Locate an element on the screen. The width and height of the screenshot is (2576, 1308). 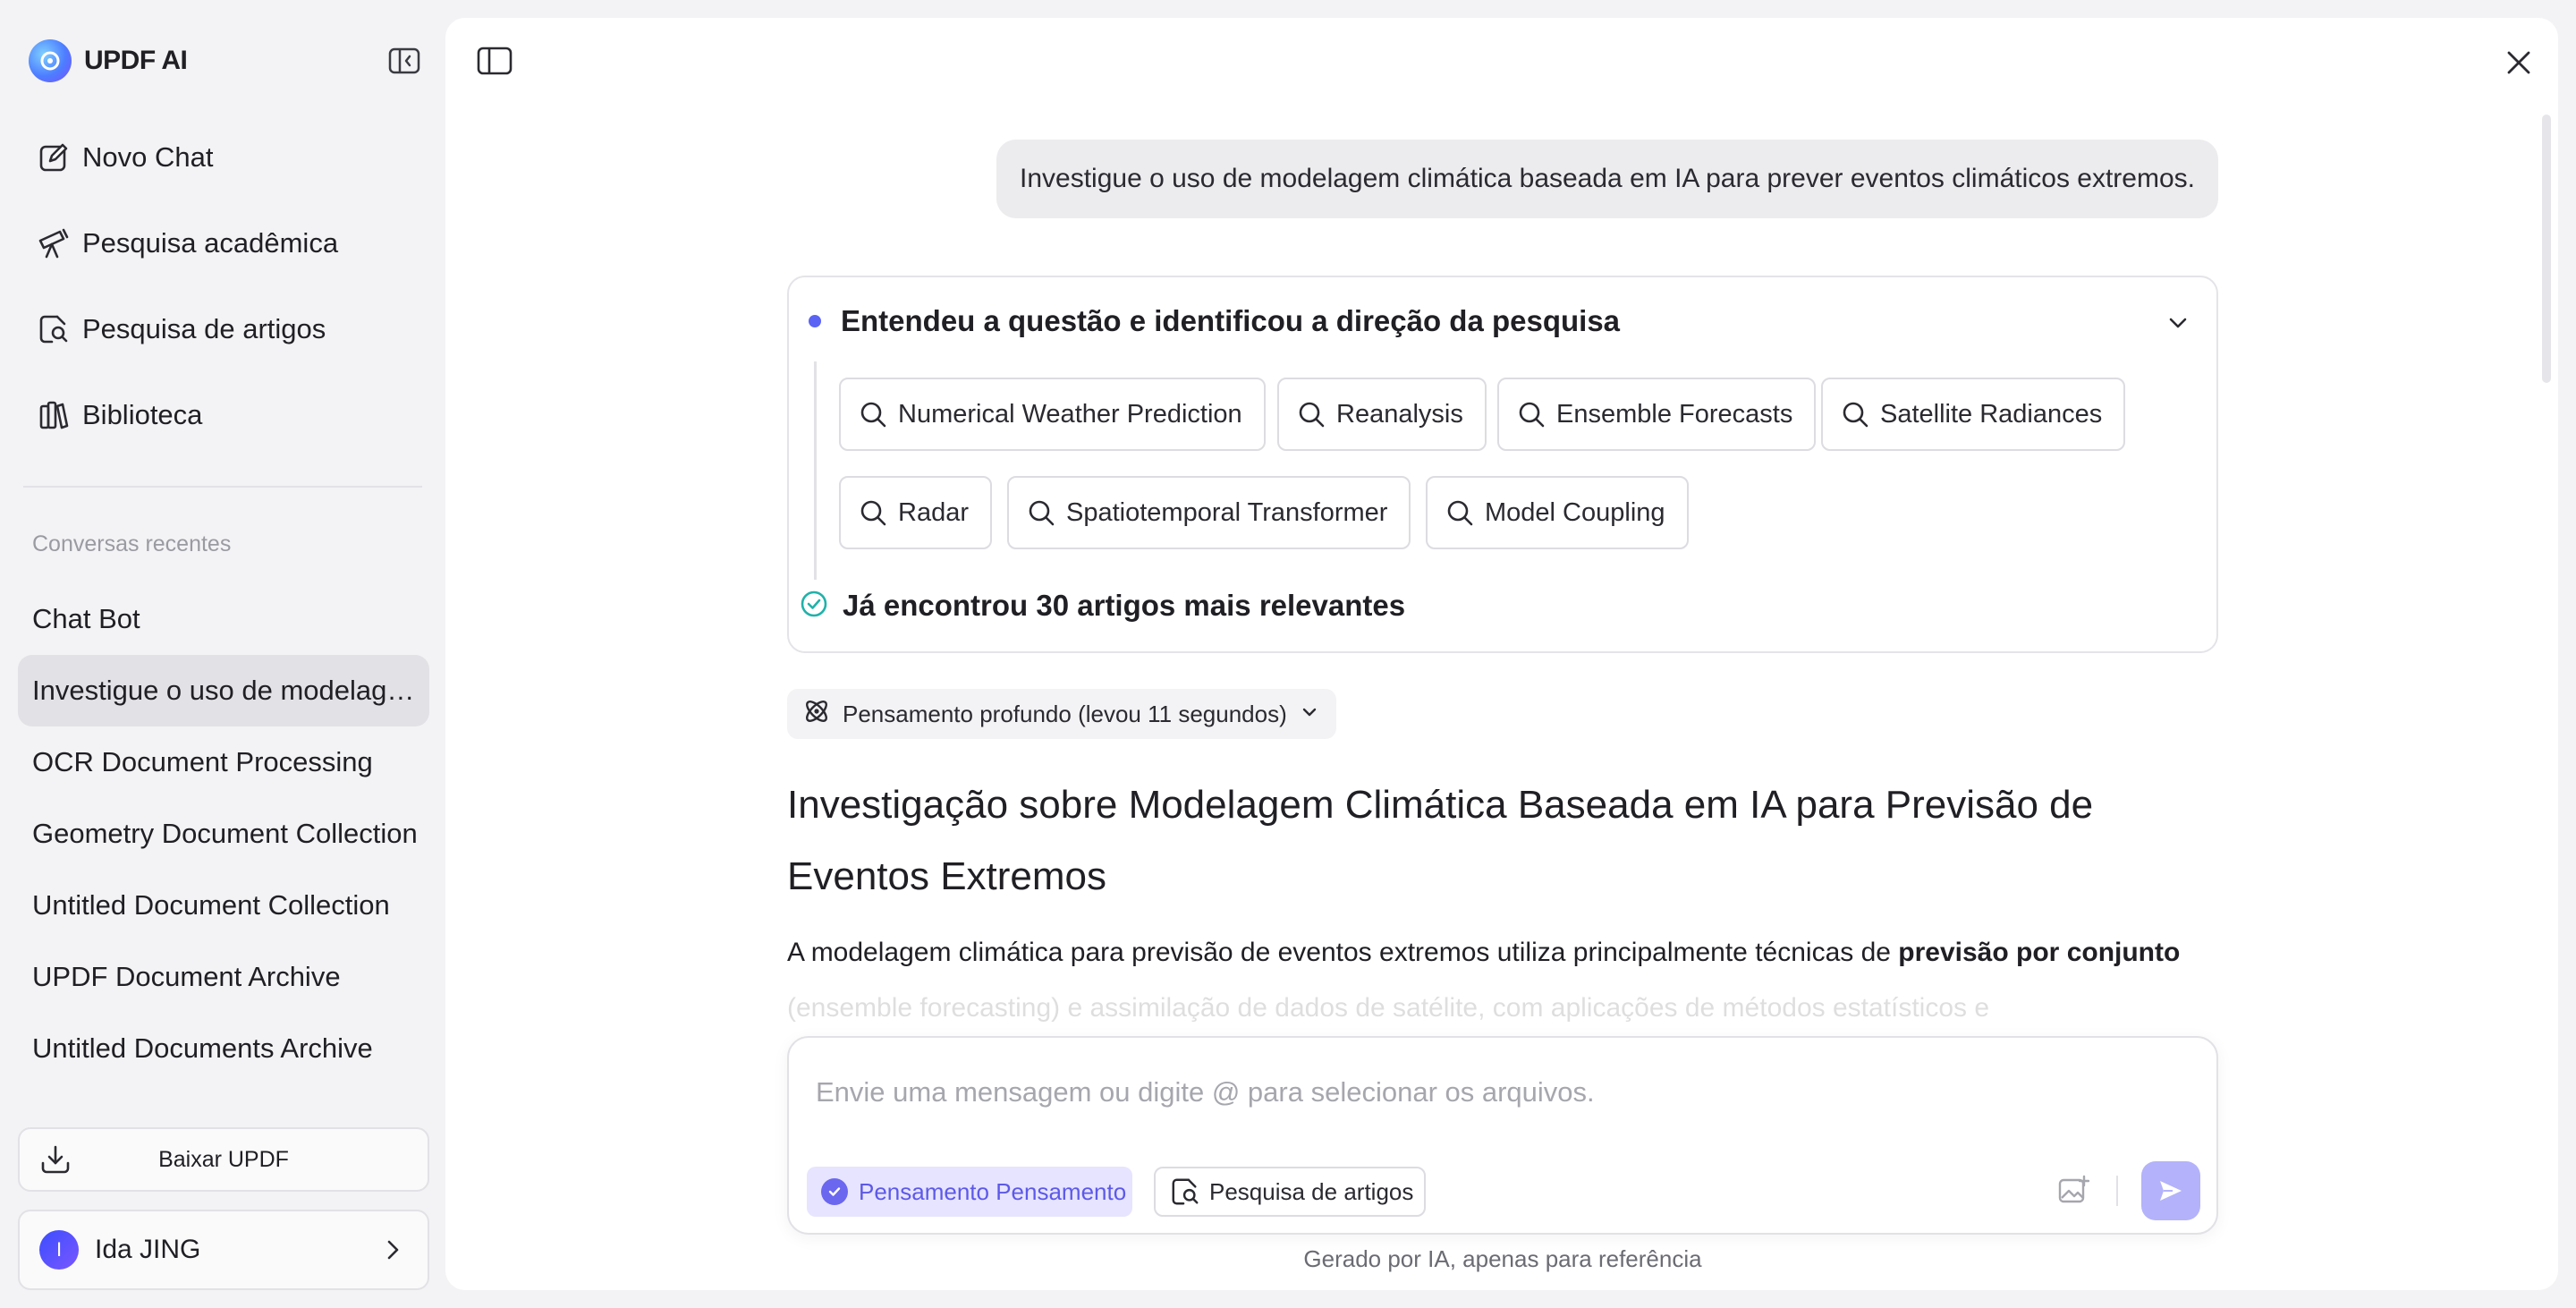
deep-thinking-button-label: Pensamento Pensamento is located at coordinates (993, 1191).